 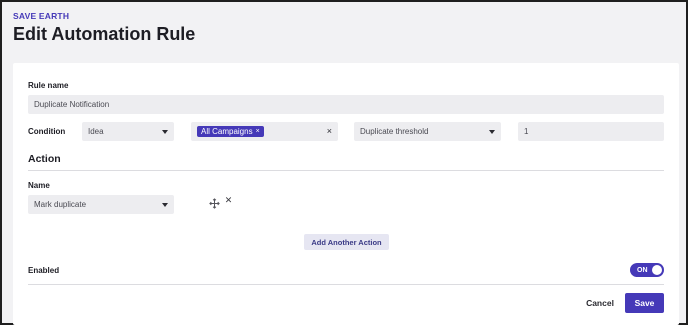 I want to click on action-name-label: Name, so click(x=39, y=185).